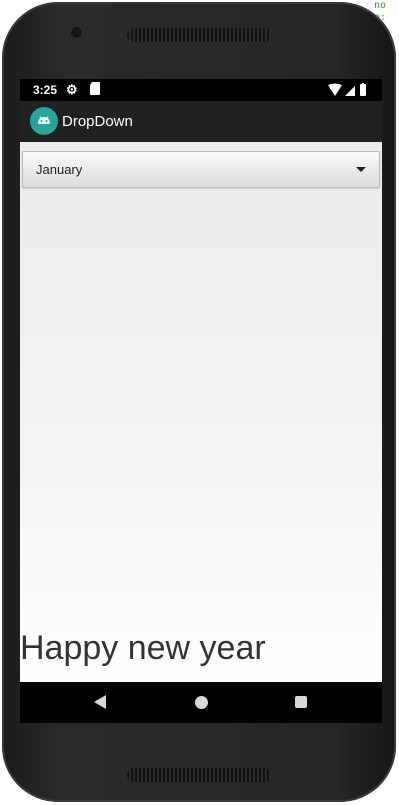 This screenshot has height=805, width=399. What do you see at coordinates (361, 169) in the screenshot?
I see `chevron-down-icon` at bounding box center [361, 169].